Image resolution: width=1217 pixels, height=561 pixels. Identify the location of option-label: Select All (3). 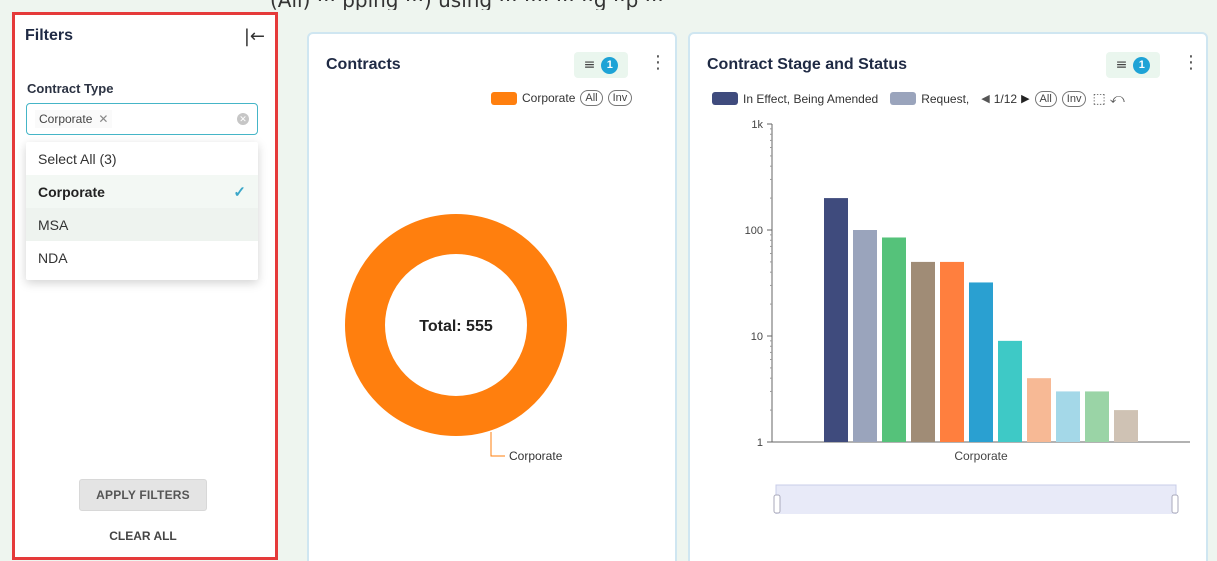
(77, 158).